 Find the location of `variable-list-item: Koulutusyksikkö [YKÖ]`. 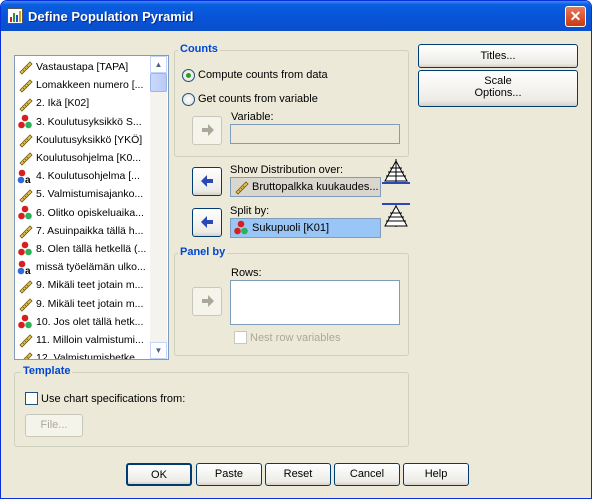

variable-list-item: Koulutusyksikkö [YKÖ] is located at coordinates (83, 140).